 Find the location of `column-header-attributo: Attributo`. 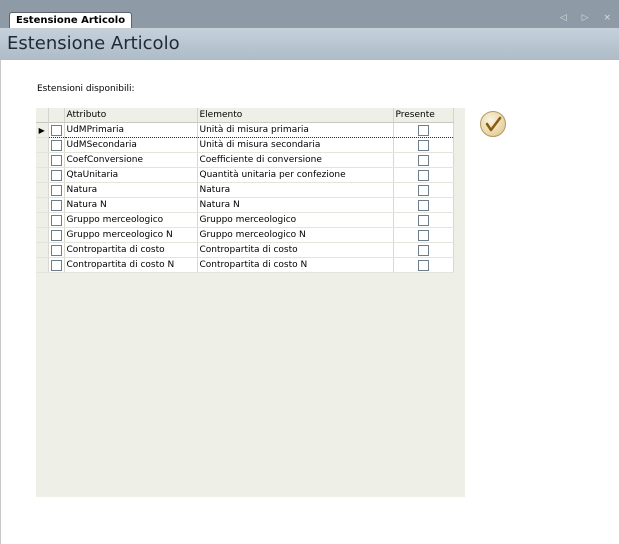

column-header-attributo: Attributo is located at coordinates (131, 115).